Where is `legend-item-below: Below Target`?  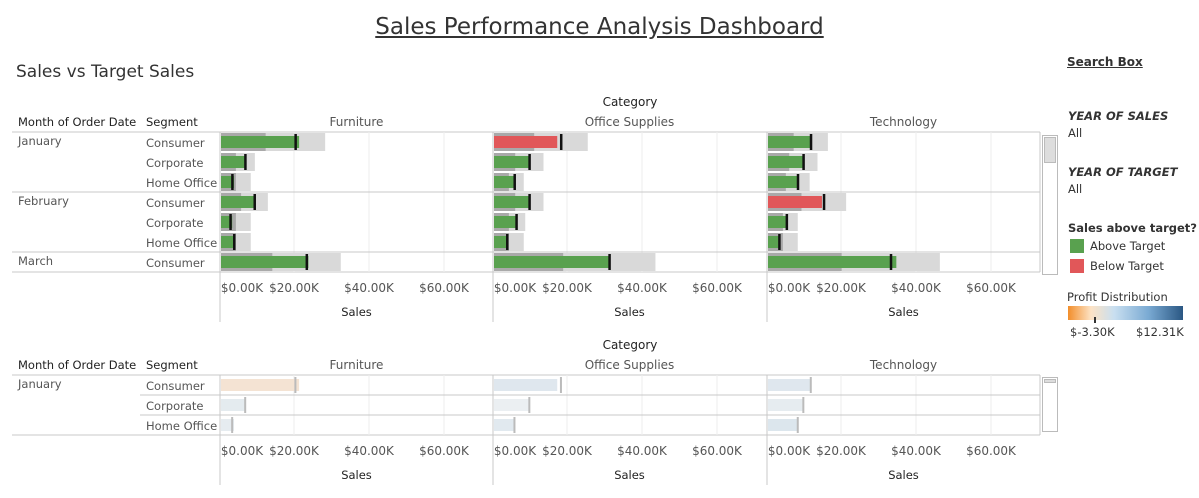 legend-item-below: Below Target is located at coordinates (1117, 266).